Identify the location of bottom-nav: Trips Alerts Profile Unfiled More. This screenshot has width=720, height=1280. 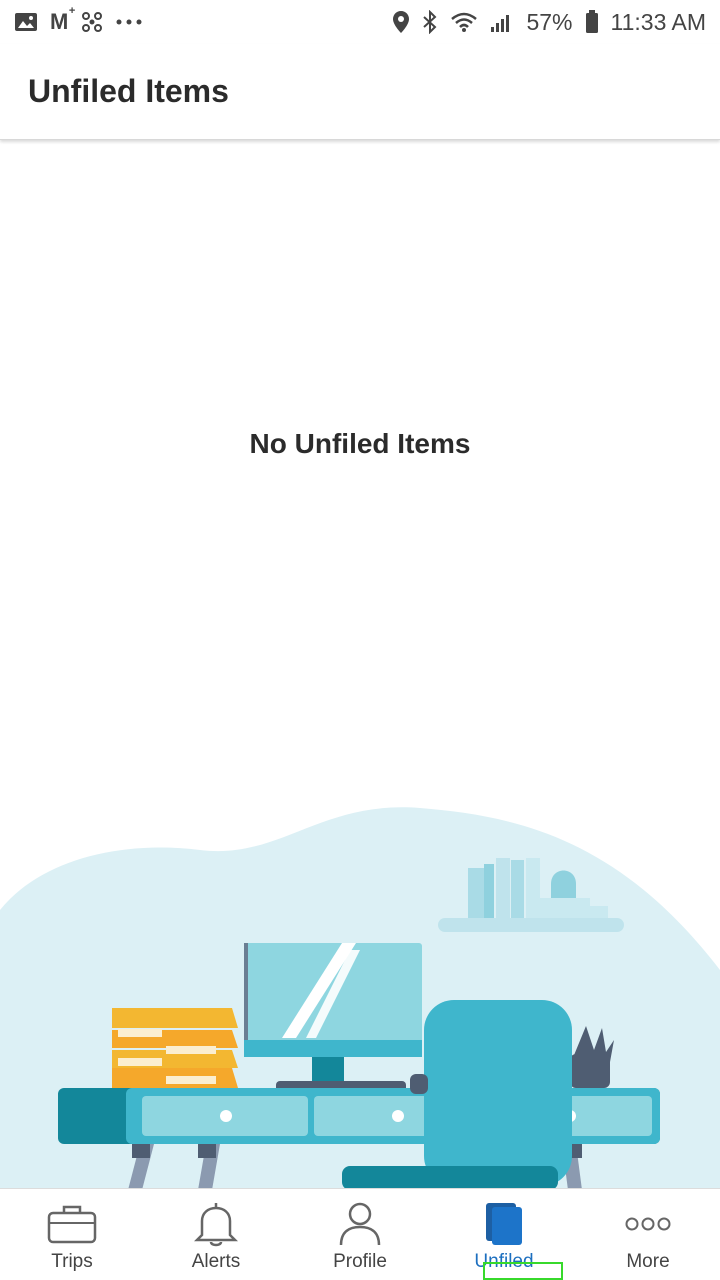
(360, 1234).